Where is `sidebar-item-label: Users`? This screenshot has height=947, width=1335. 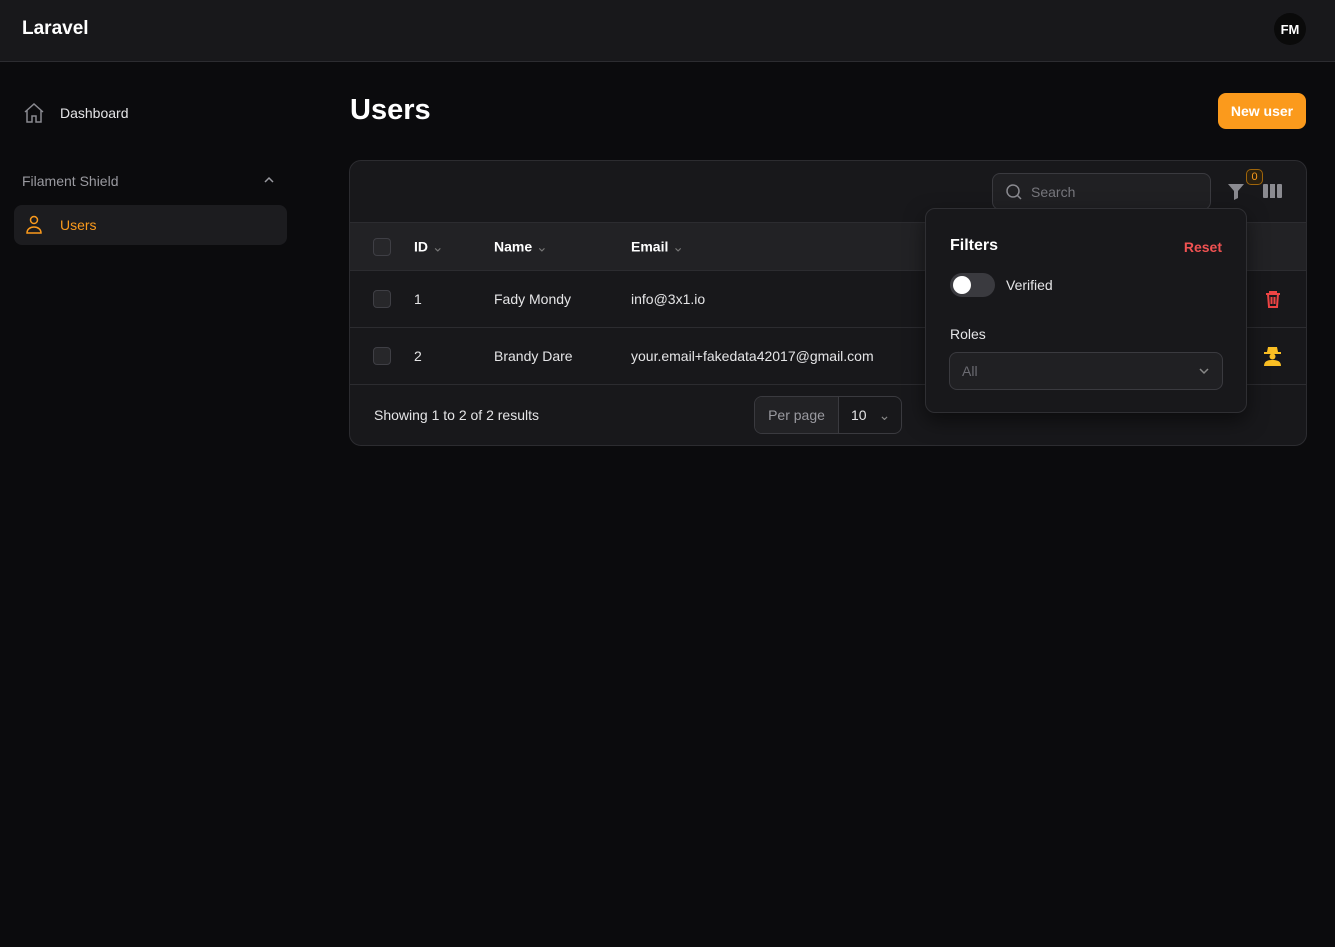 sidebar-item-label: Users is located at coordinates (78, 225).